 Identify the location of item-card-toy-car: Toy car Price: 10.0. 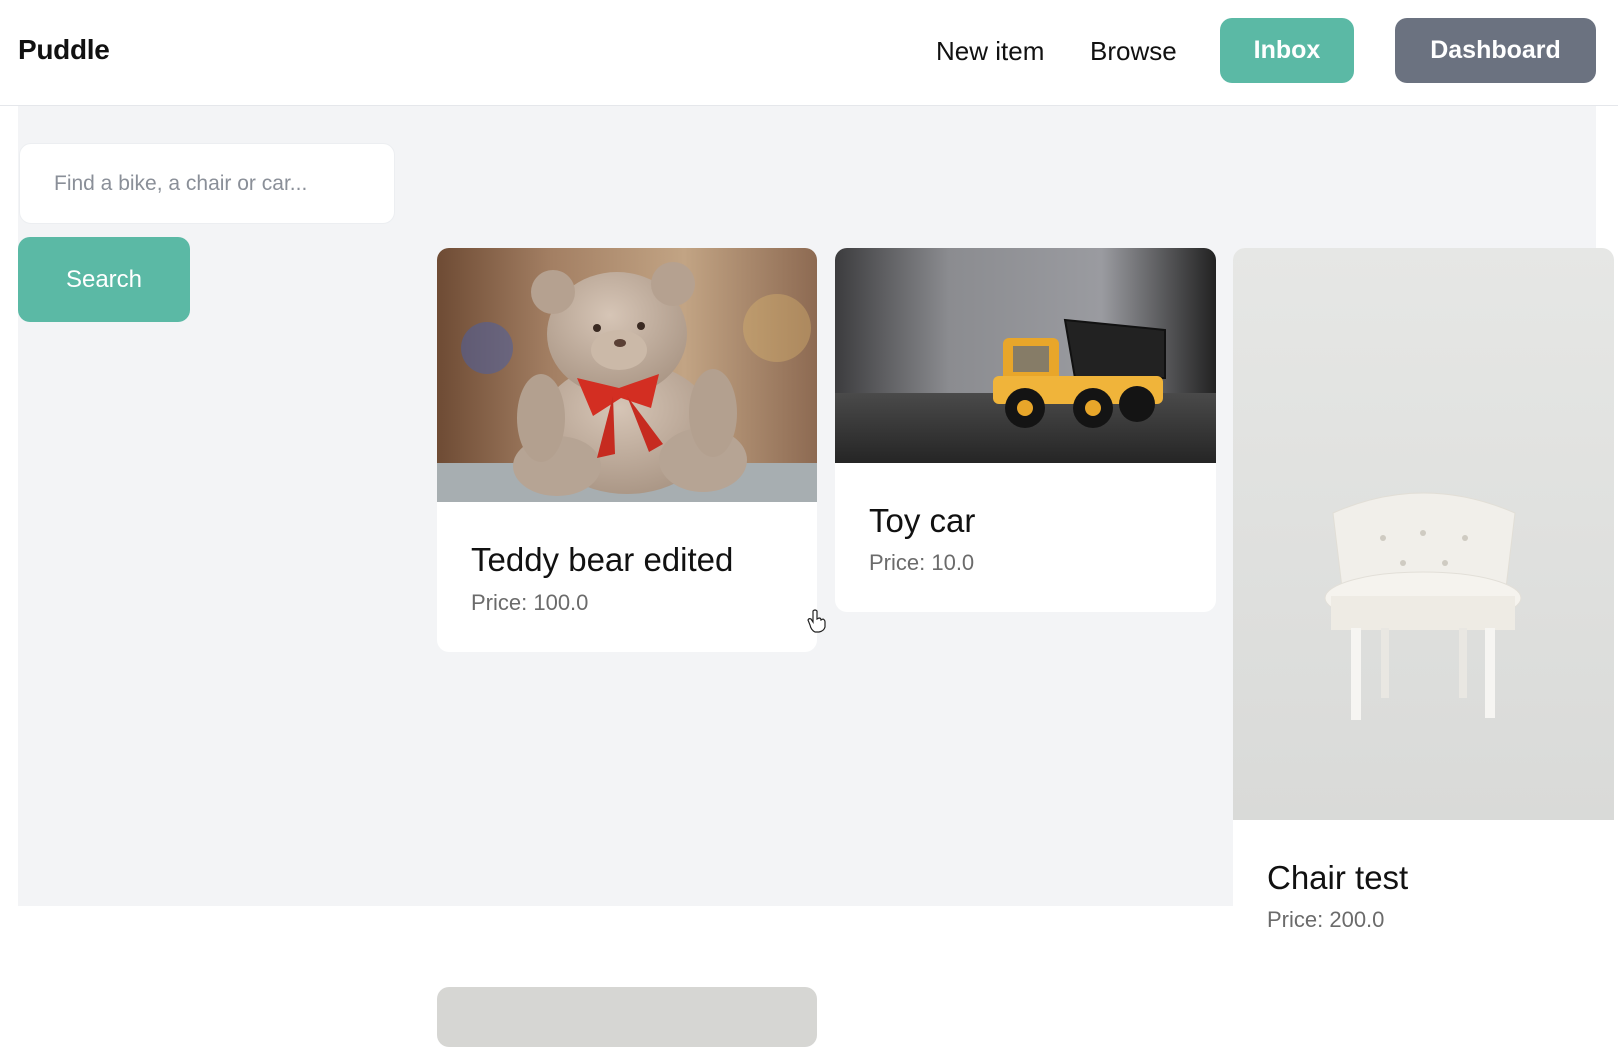
(1025, 430).